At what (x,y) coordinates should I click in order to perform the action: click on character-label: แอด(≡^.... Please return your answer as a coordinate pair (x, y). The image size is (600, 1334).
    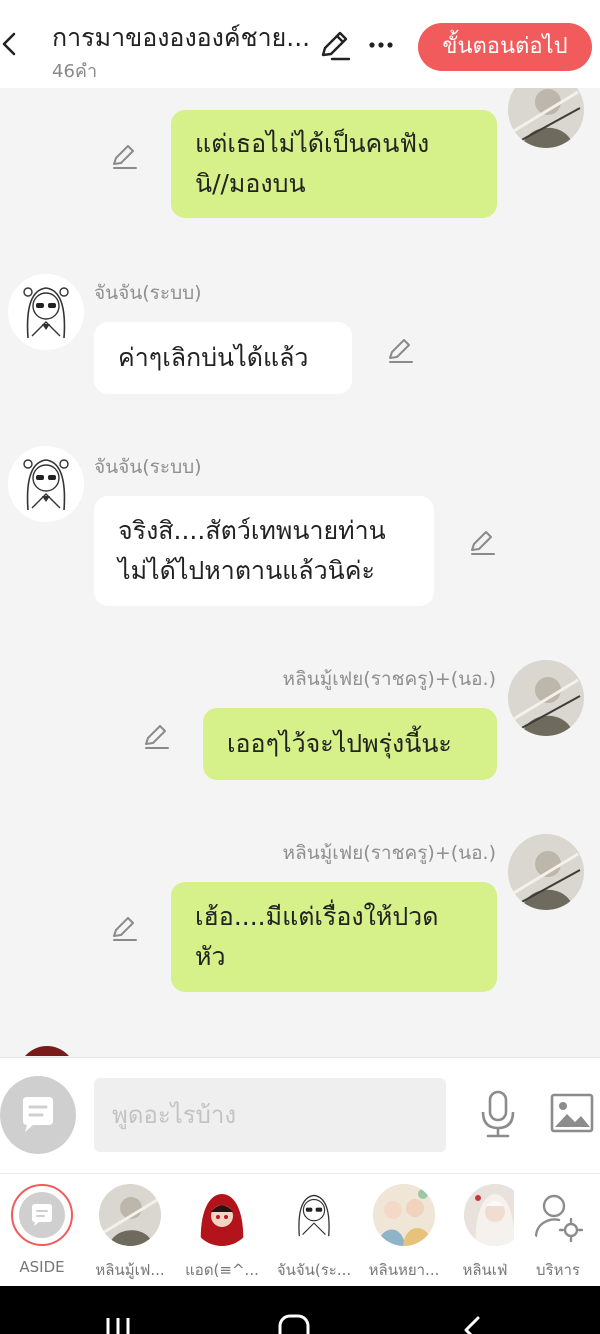
    Looking at the image, I should click on (222, 1270).